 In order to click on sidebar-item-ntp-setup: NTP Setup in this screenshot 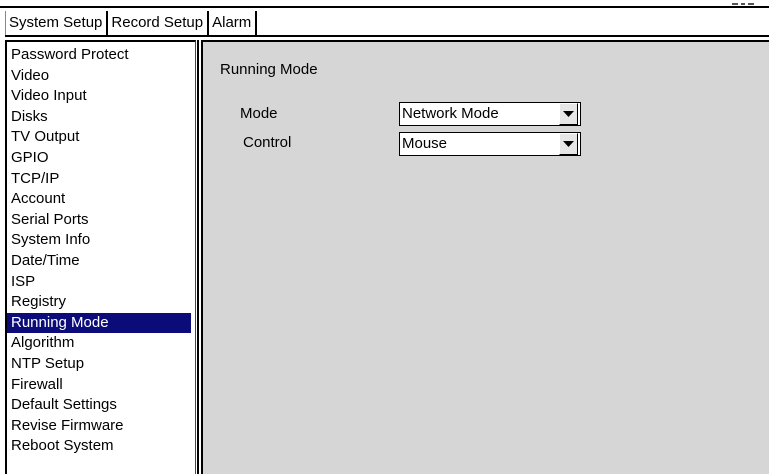, I will do `click(101, 364)`.